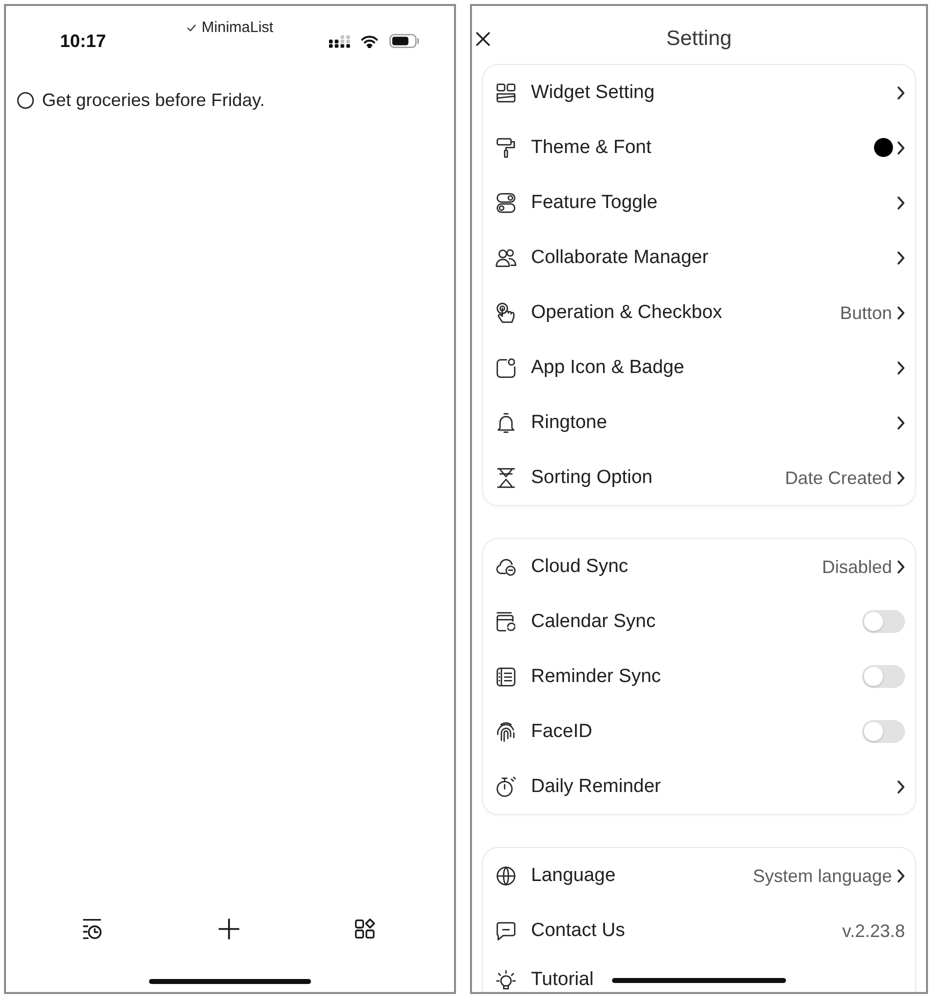 This screenshot has width=932, height=999. What do you see at coordinates (562, 980) in the screenshot?
I see `setting-label: Tutorial` at bounding box center [562, 980].